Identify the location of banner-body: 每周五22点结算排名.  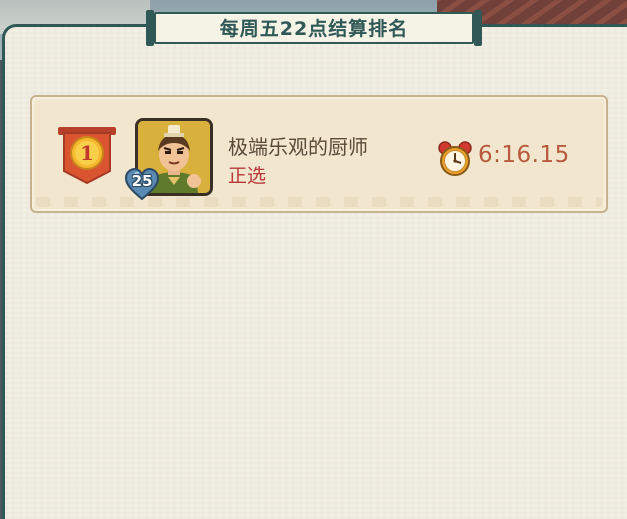
(314, 28).